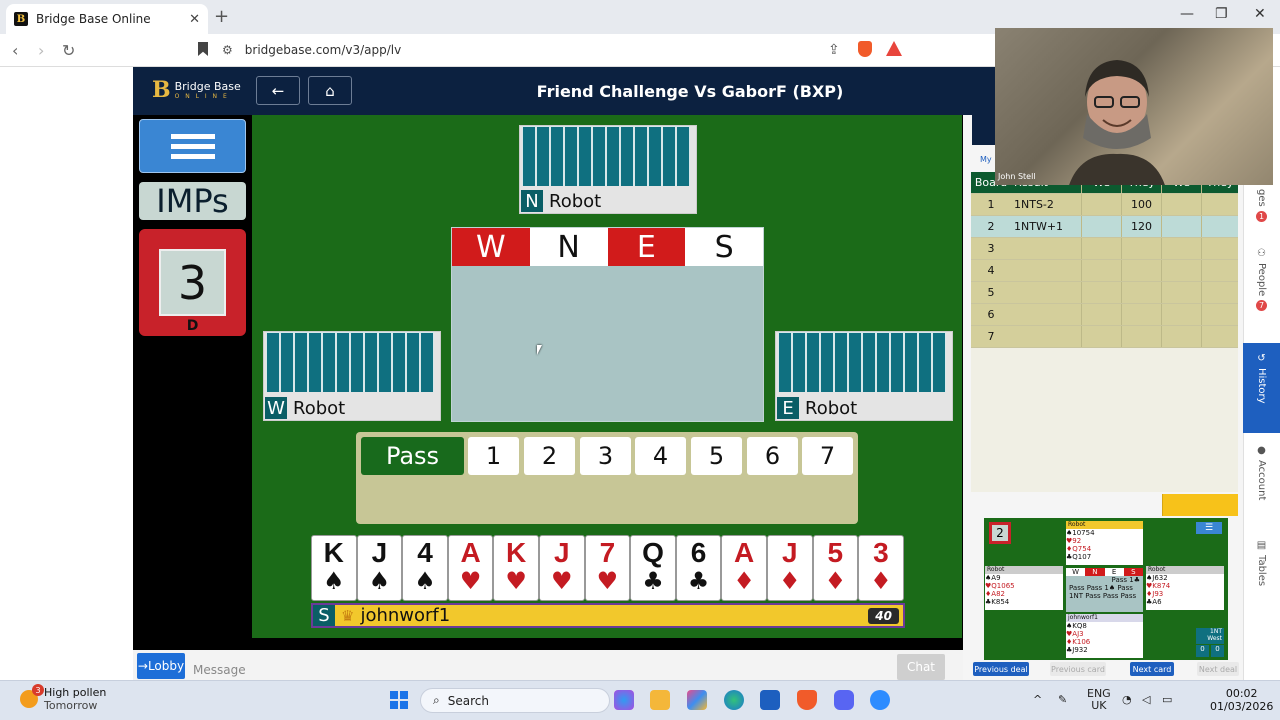 This screenshot has height=720, width=1280. Describe the element at coordinates (844, 700) in the screenshot. I see `discord-icon` at that location.